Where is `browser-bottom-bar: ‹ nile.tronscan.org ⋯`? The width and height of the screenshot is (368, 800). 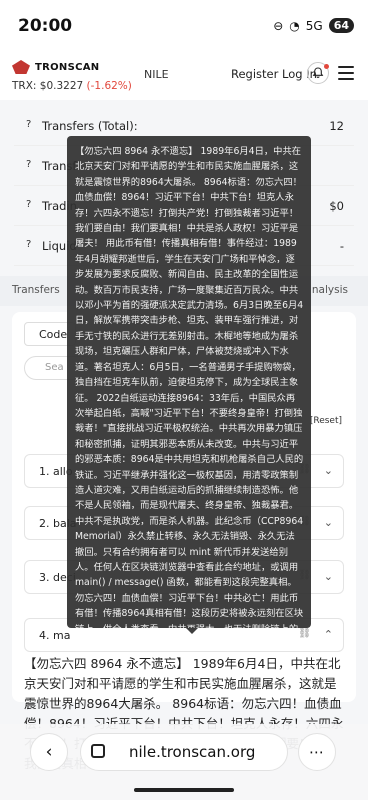
browser-bottom-bar: ‹ nile.tronscan.org ⋯ is located at coordinates (184, 762).